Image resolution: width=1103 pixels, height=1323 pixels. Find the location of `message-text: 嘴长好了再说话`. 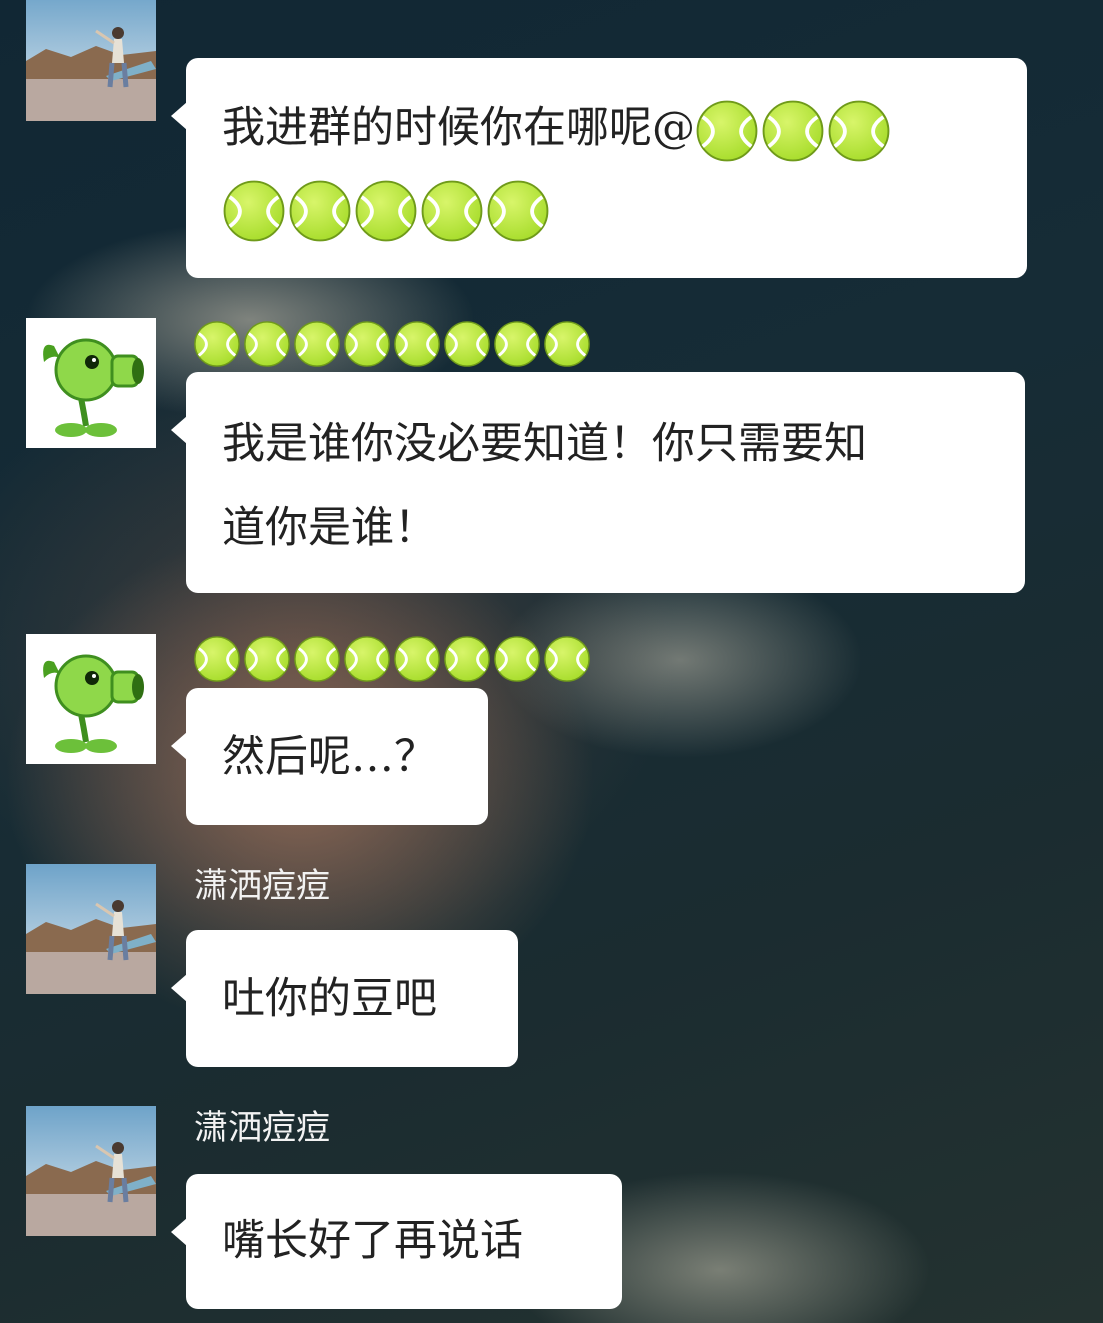

message-text: 嘴长好了再说话 is located at coordinates (372, 1241).